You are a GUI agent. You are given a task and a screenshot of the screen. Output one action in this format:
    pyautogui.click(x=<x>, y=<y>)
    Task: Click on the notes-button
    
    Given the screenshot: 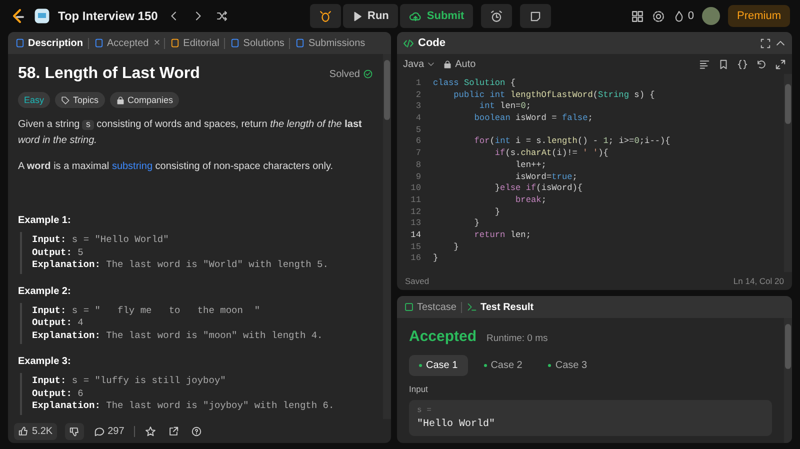 What is the action you would take?
    pyautogui.click(x=536, y=16)
    